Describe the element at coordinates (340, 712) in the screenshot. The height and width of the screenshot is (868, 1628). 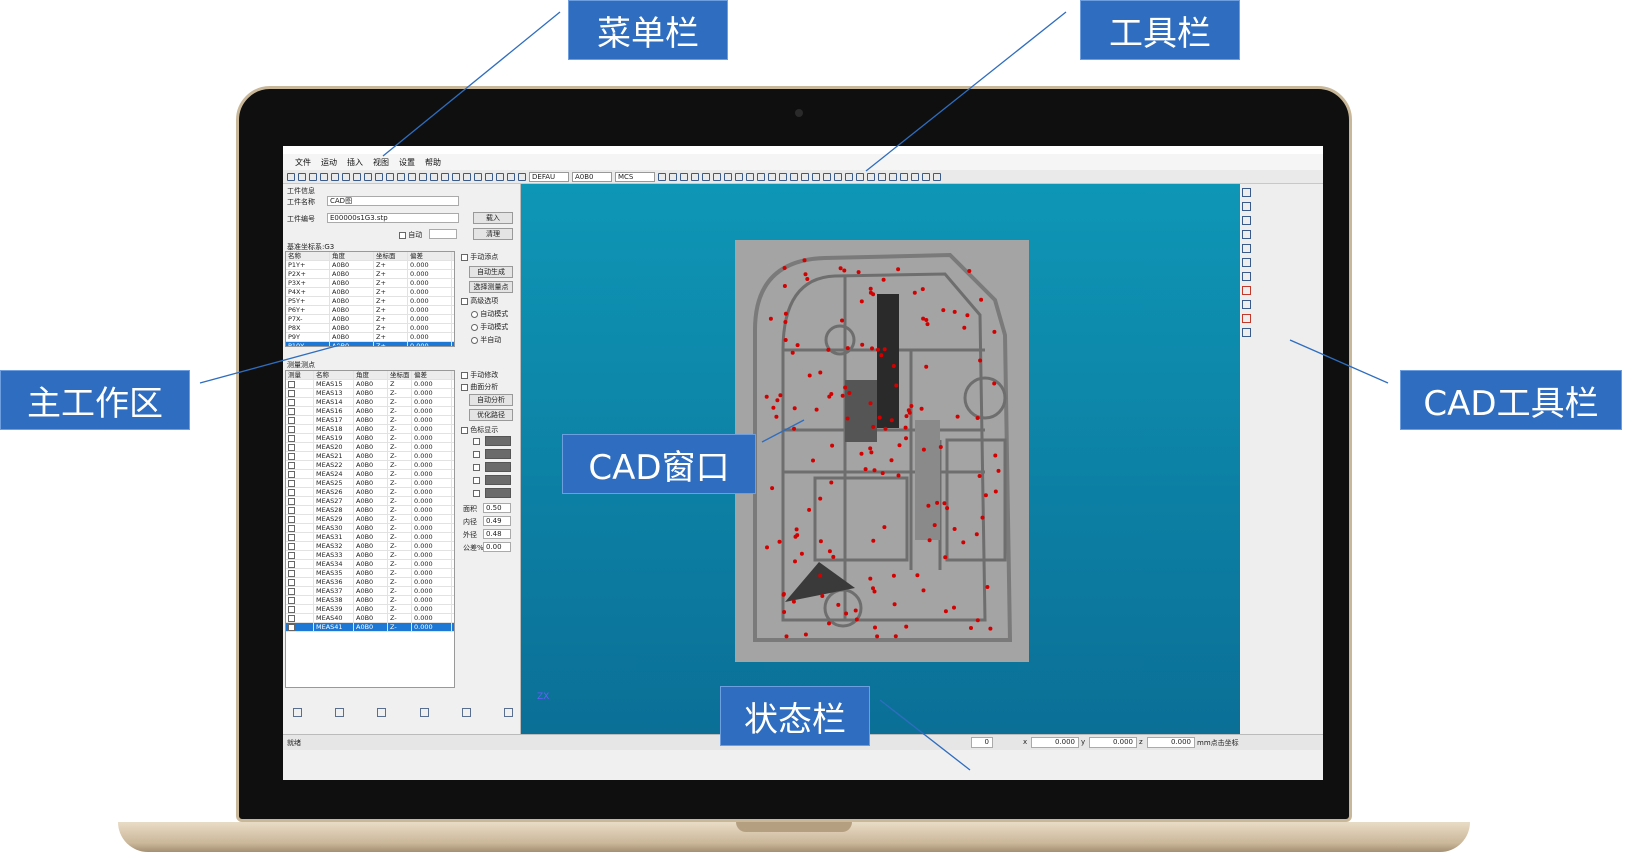
I see `camera-view-icon` at that location.